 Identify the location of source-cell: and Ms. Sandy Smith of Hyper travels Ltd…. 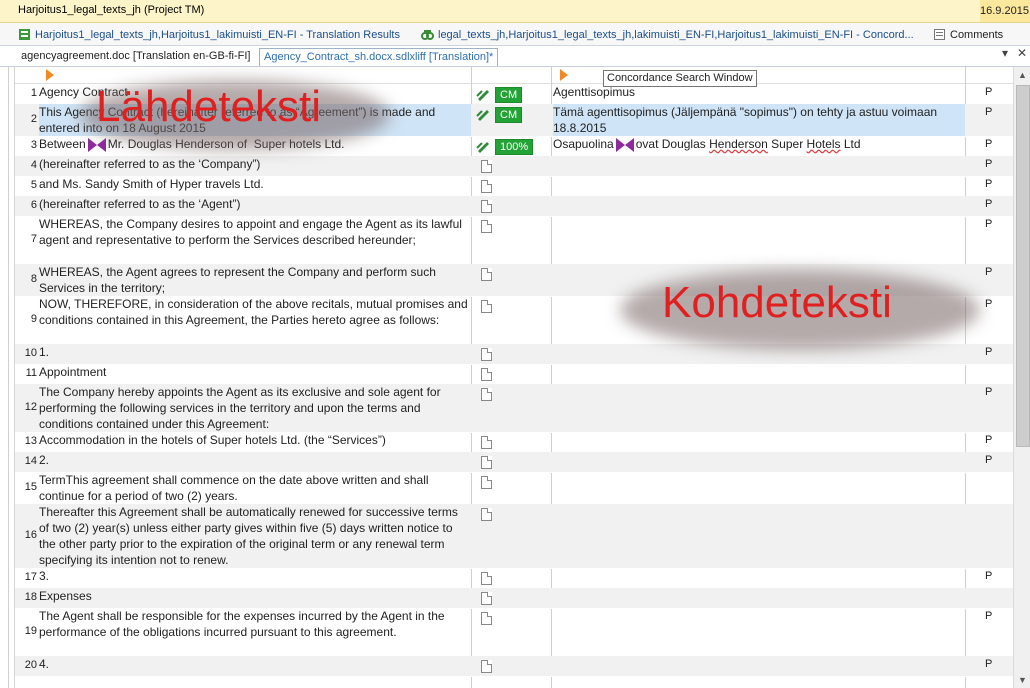
(255, 186).